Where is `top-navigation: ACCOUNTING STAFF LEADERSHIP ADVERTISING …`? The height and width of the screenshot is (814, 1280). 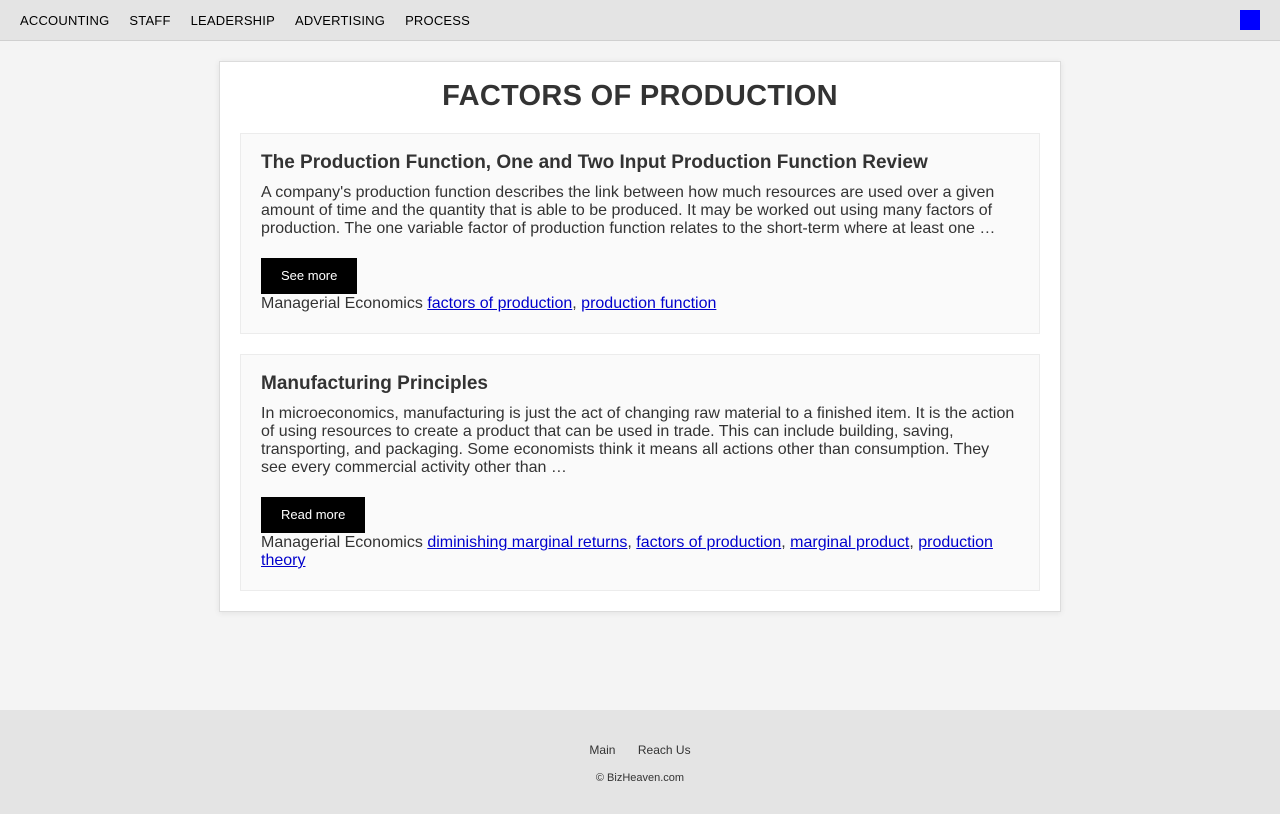
top-navigation: ACCOUNTING STAFF LEADERSHIP ADVERTISING … is located at coordinates (640, 20).